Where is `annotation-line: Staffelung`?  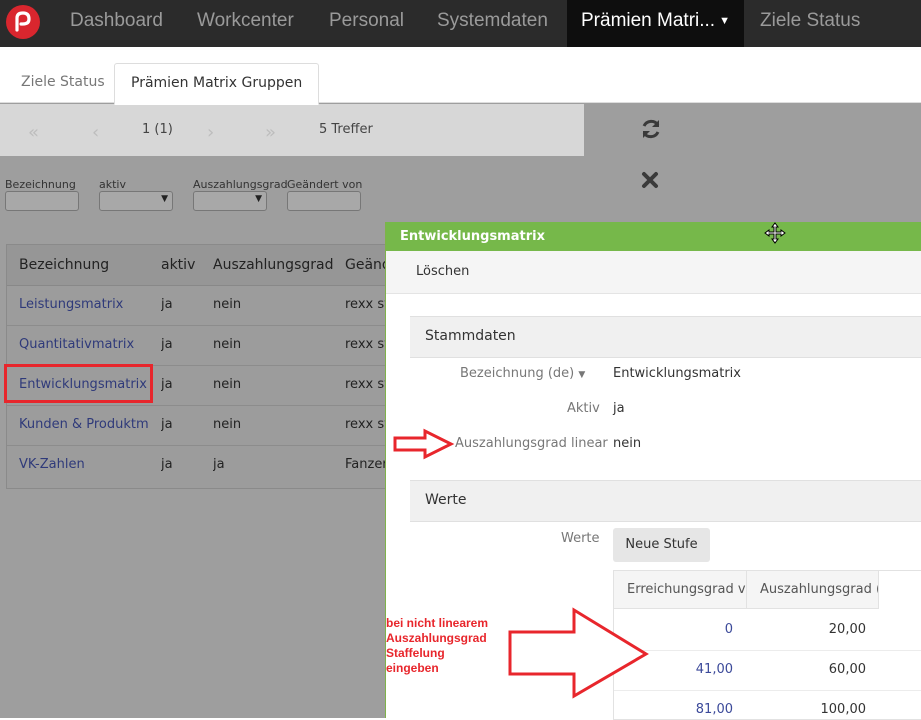 annotation-line: Staffelung is located at coordinates (415, 653).